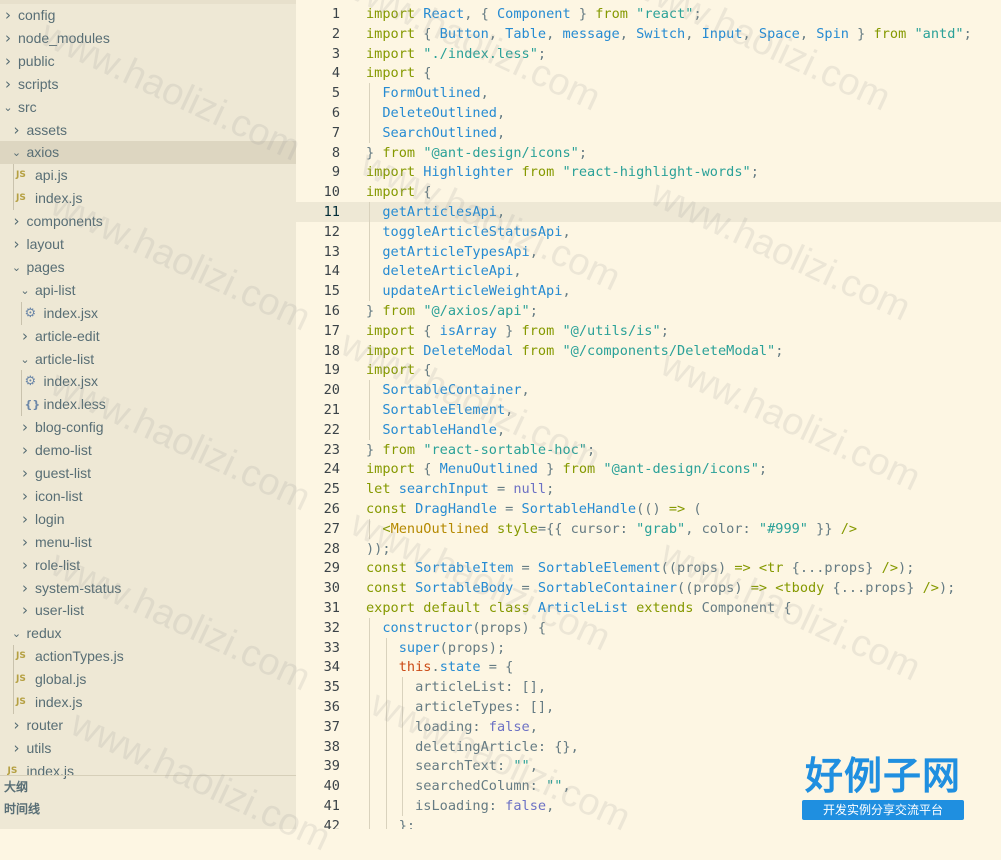 The width and height of the screenshot is (1001, 860). I want to click on tree-folder-role-list: › role-list, so click(148, 565).